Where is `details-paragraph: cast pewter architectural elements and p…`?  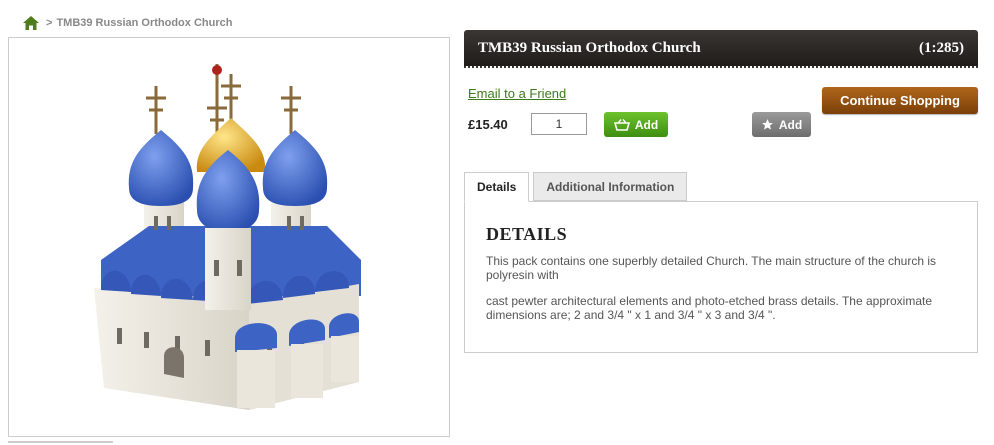 details-paragraph: cast pewter architectural elements and p… is located at coordinates (709, 308).